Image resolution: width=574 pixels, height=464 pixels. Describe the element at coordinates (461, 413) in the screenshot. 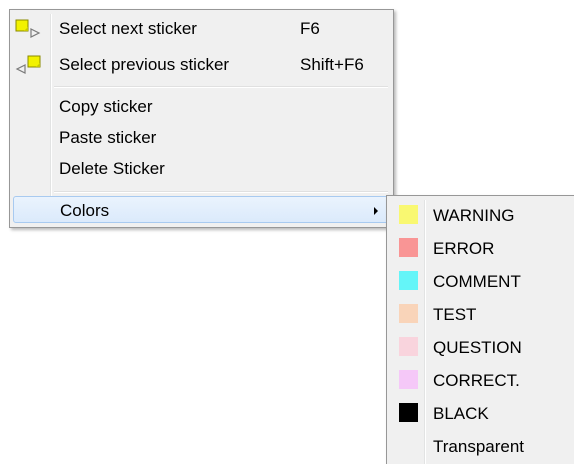

I see `color-item-label: BLACK` at that location.